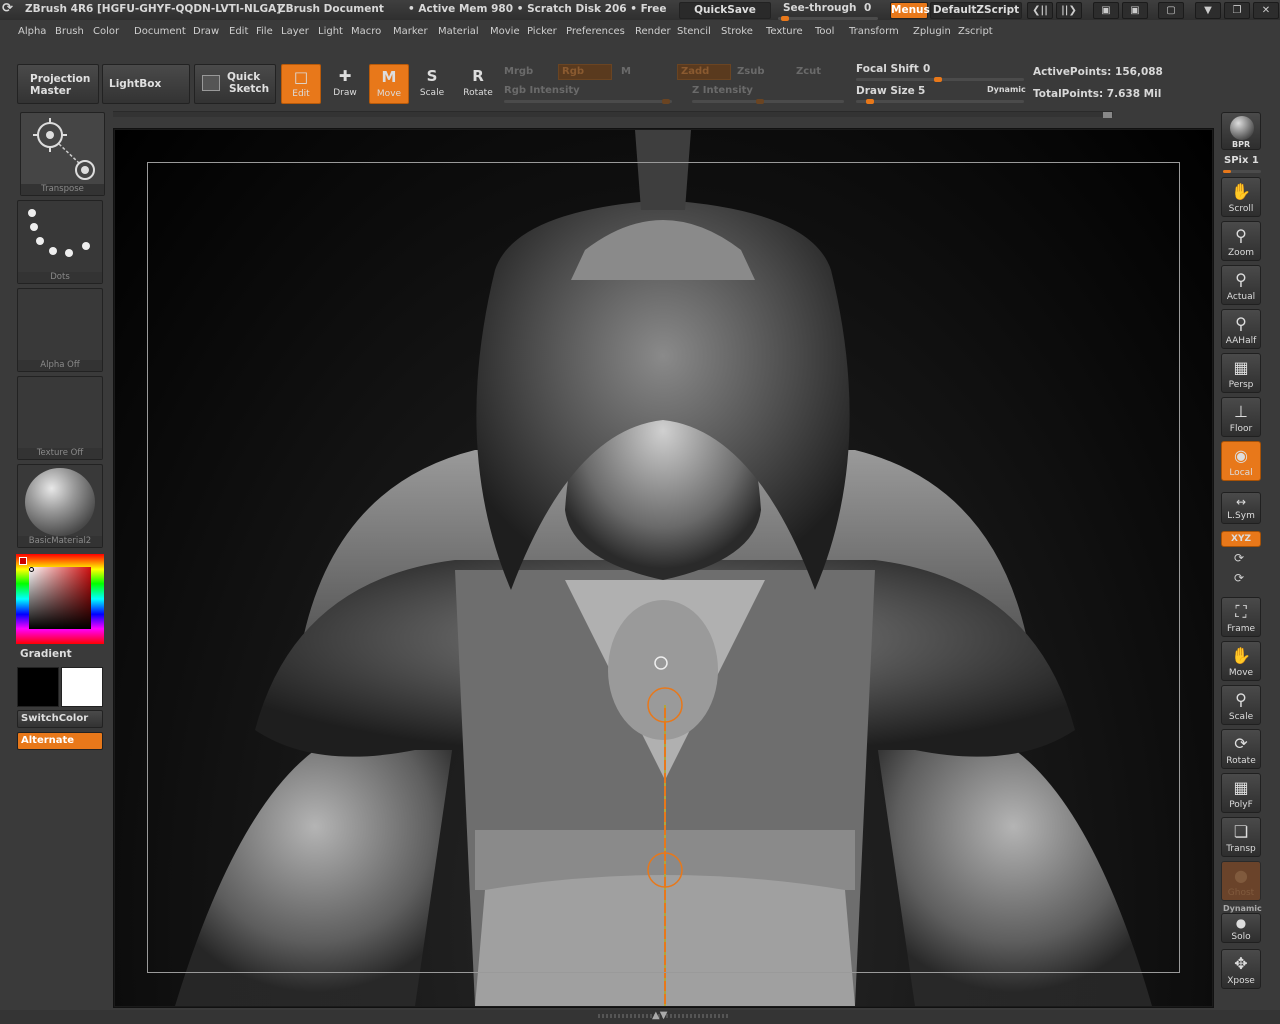 Image resolution: width=1280 pixels, height=1024 pixels. I want to click on menu-zscript: Zscript, so click(975, 31).